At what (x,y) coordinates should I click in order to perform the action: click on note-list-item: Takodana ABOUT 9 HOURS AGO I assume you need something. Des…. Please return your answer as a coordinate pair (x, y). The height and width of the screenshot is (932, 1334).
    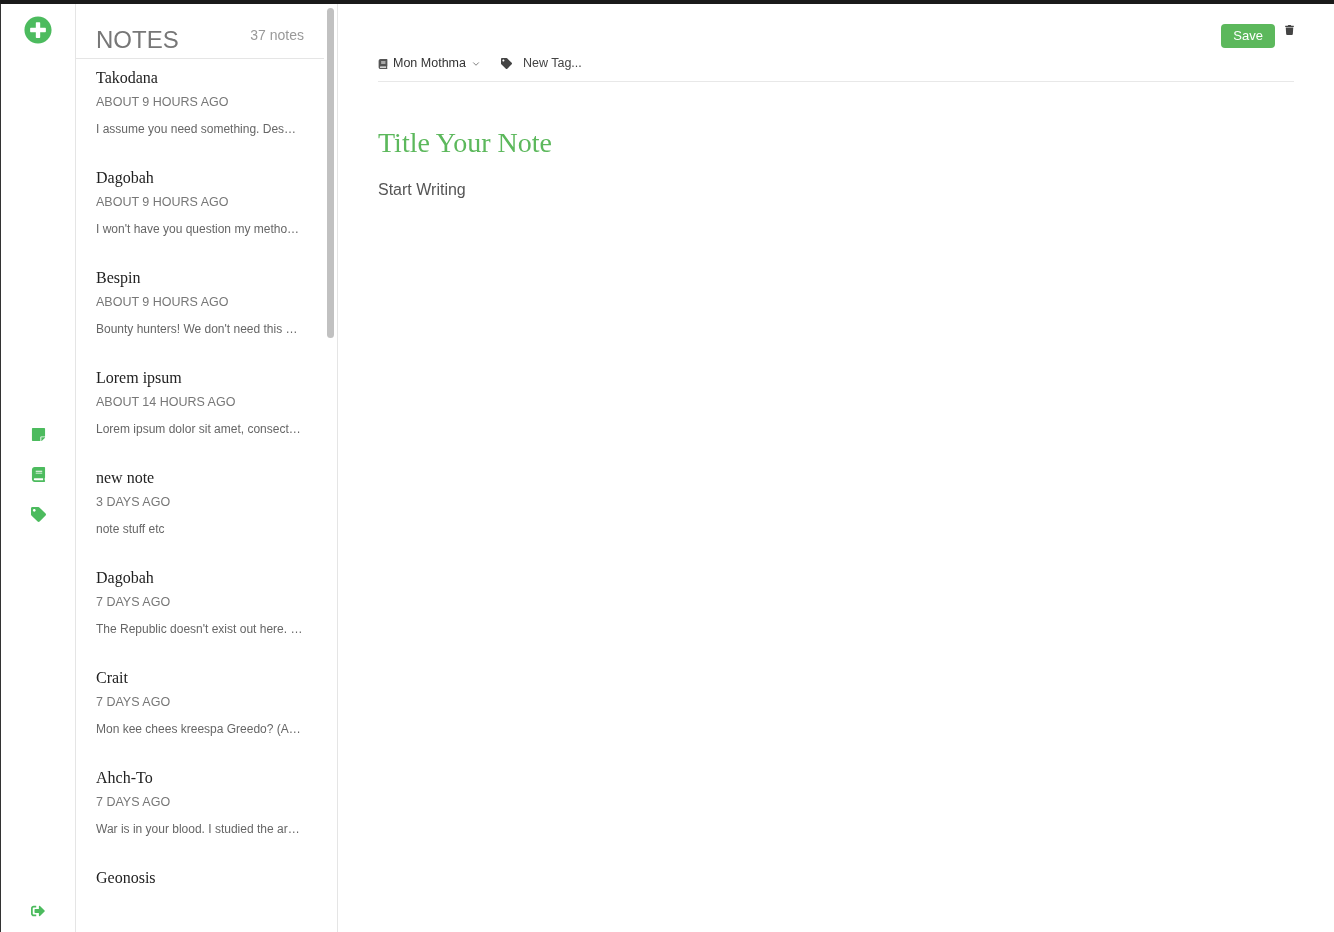
    Looking at the image, I should click on (200, 109).